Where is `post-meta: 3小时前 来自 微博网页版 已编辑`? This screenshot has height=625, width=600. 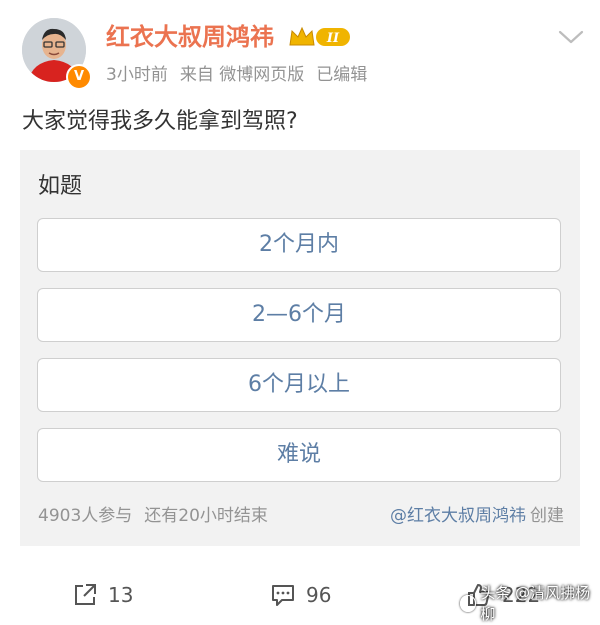 post-meta: 3小时前 来自 微博网页版 已编辑 is located at coordinates (242, 75).